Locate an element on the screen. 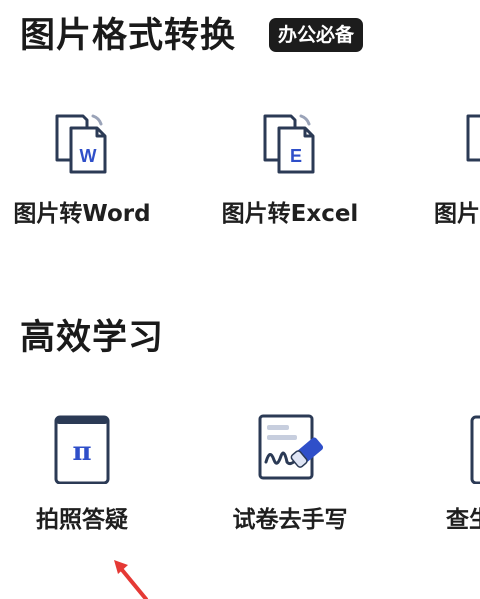  red-arrow-icon is located at coordinates (131, 579).